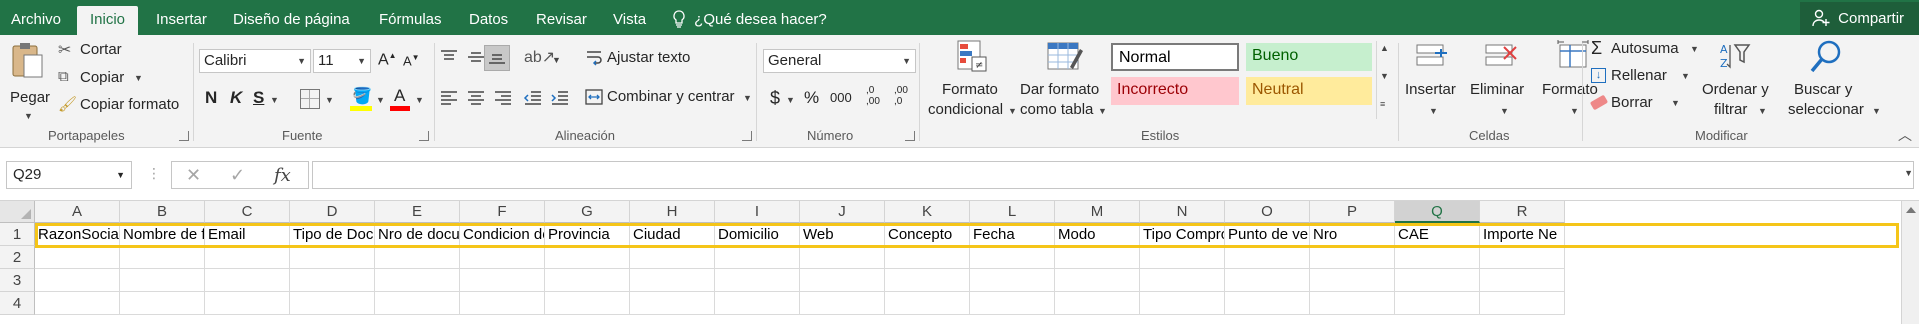 This screenshot has width=1919, height=324. Describe the element at coordinates (1267, 280) in the screenshot. I see `cell-o3` at that location.